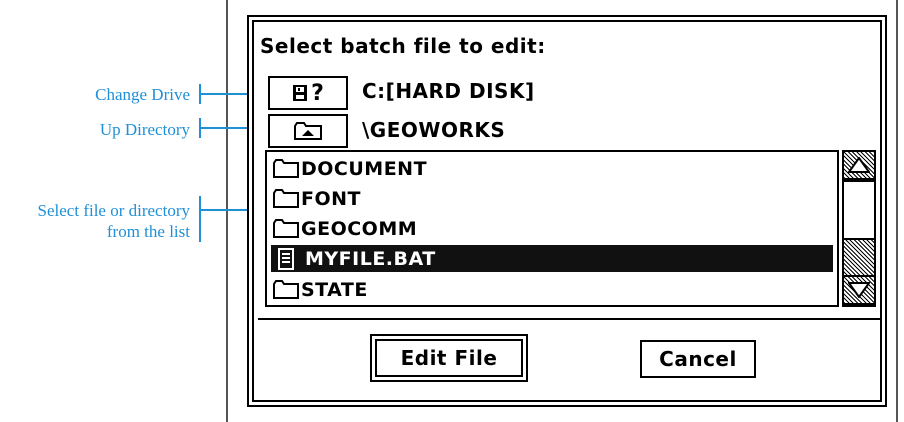  What do you see at coordinates (95, 221) in the screenshot?
I see `callout-select-file: Select file or directory from the list` at bounding box center [95, 221].